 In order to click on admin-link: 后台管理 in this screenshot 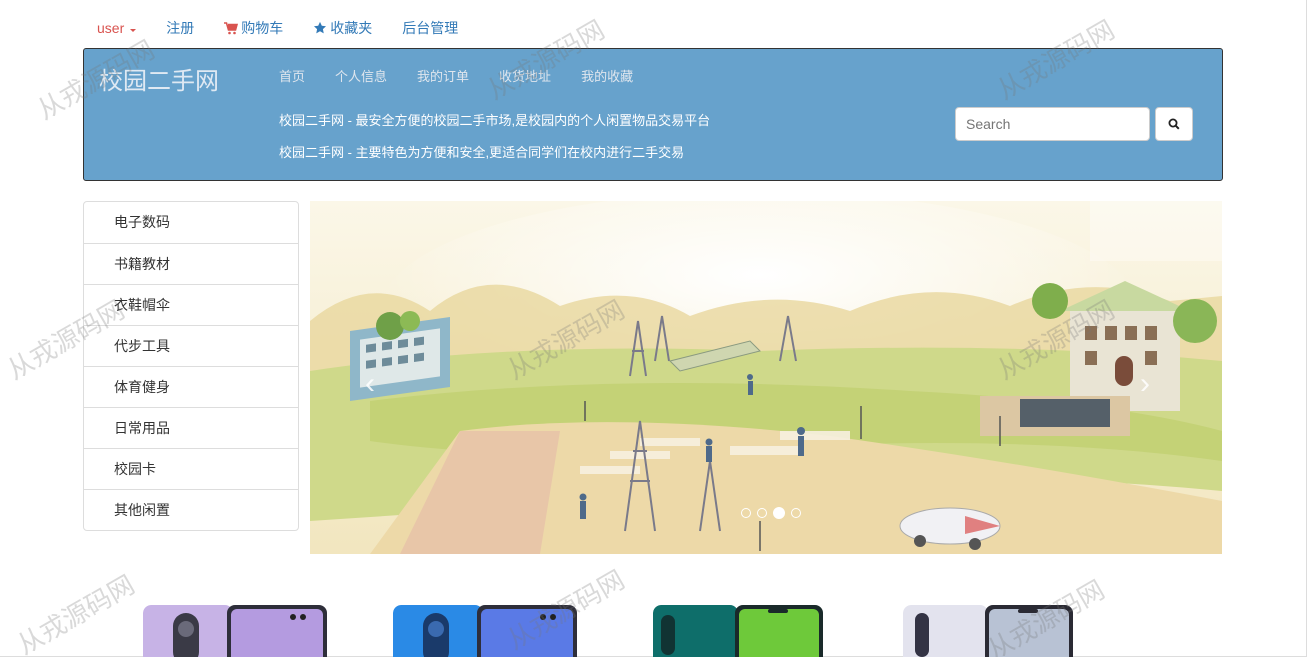, I will do `click(430, 28)`.